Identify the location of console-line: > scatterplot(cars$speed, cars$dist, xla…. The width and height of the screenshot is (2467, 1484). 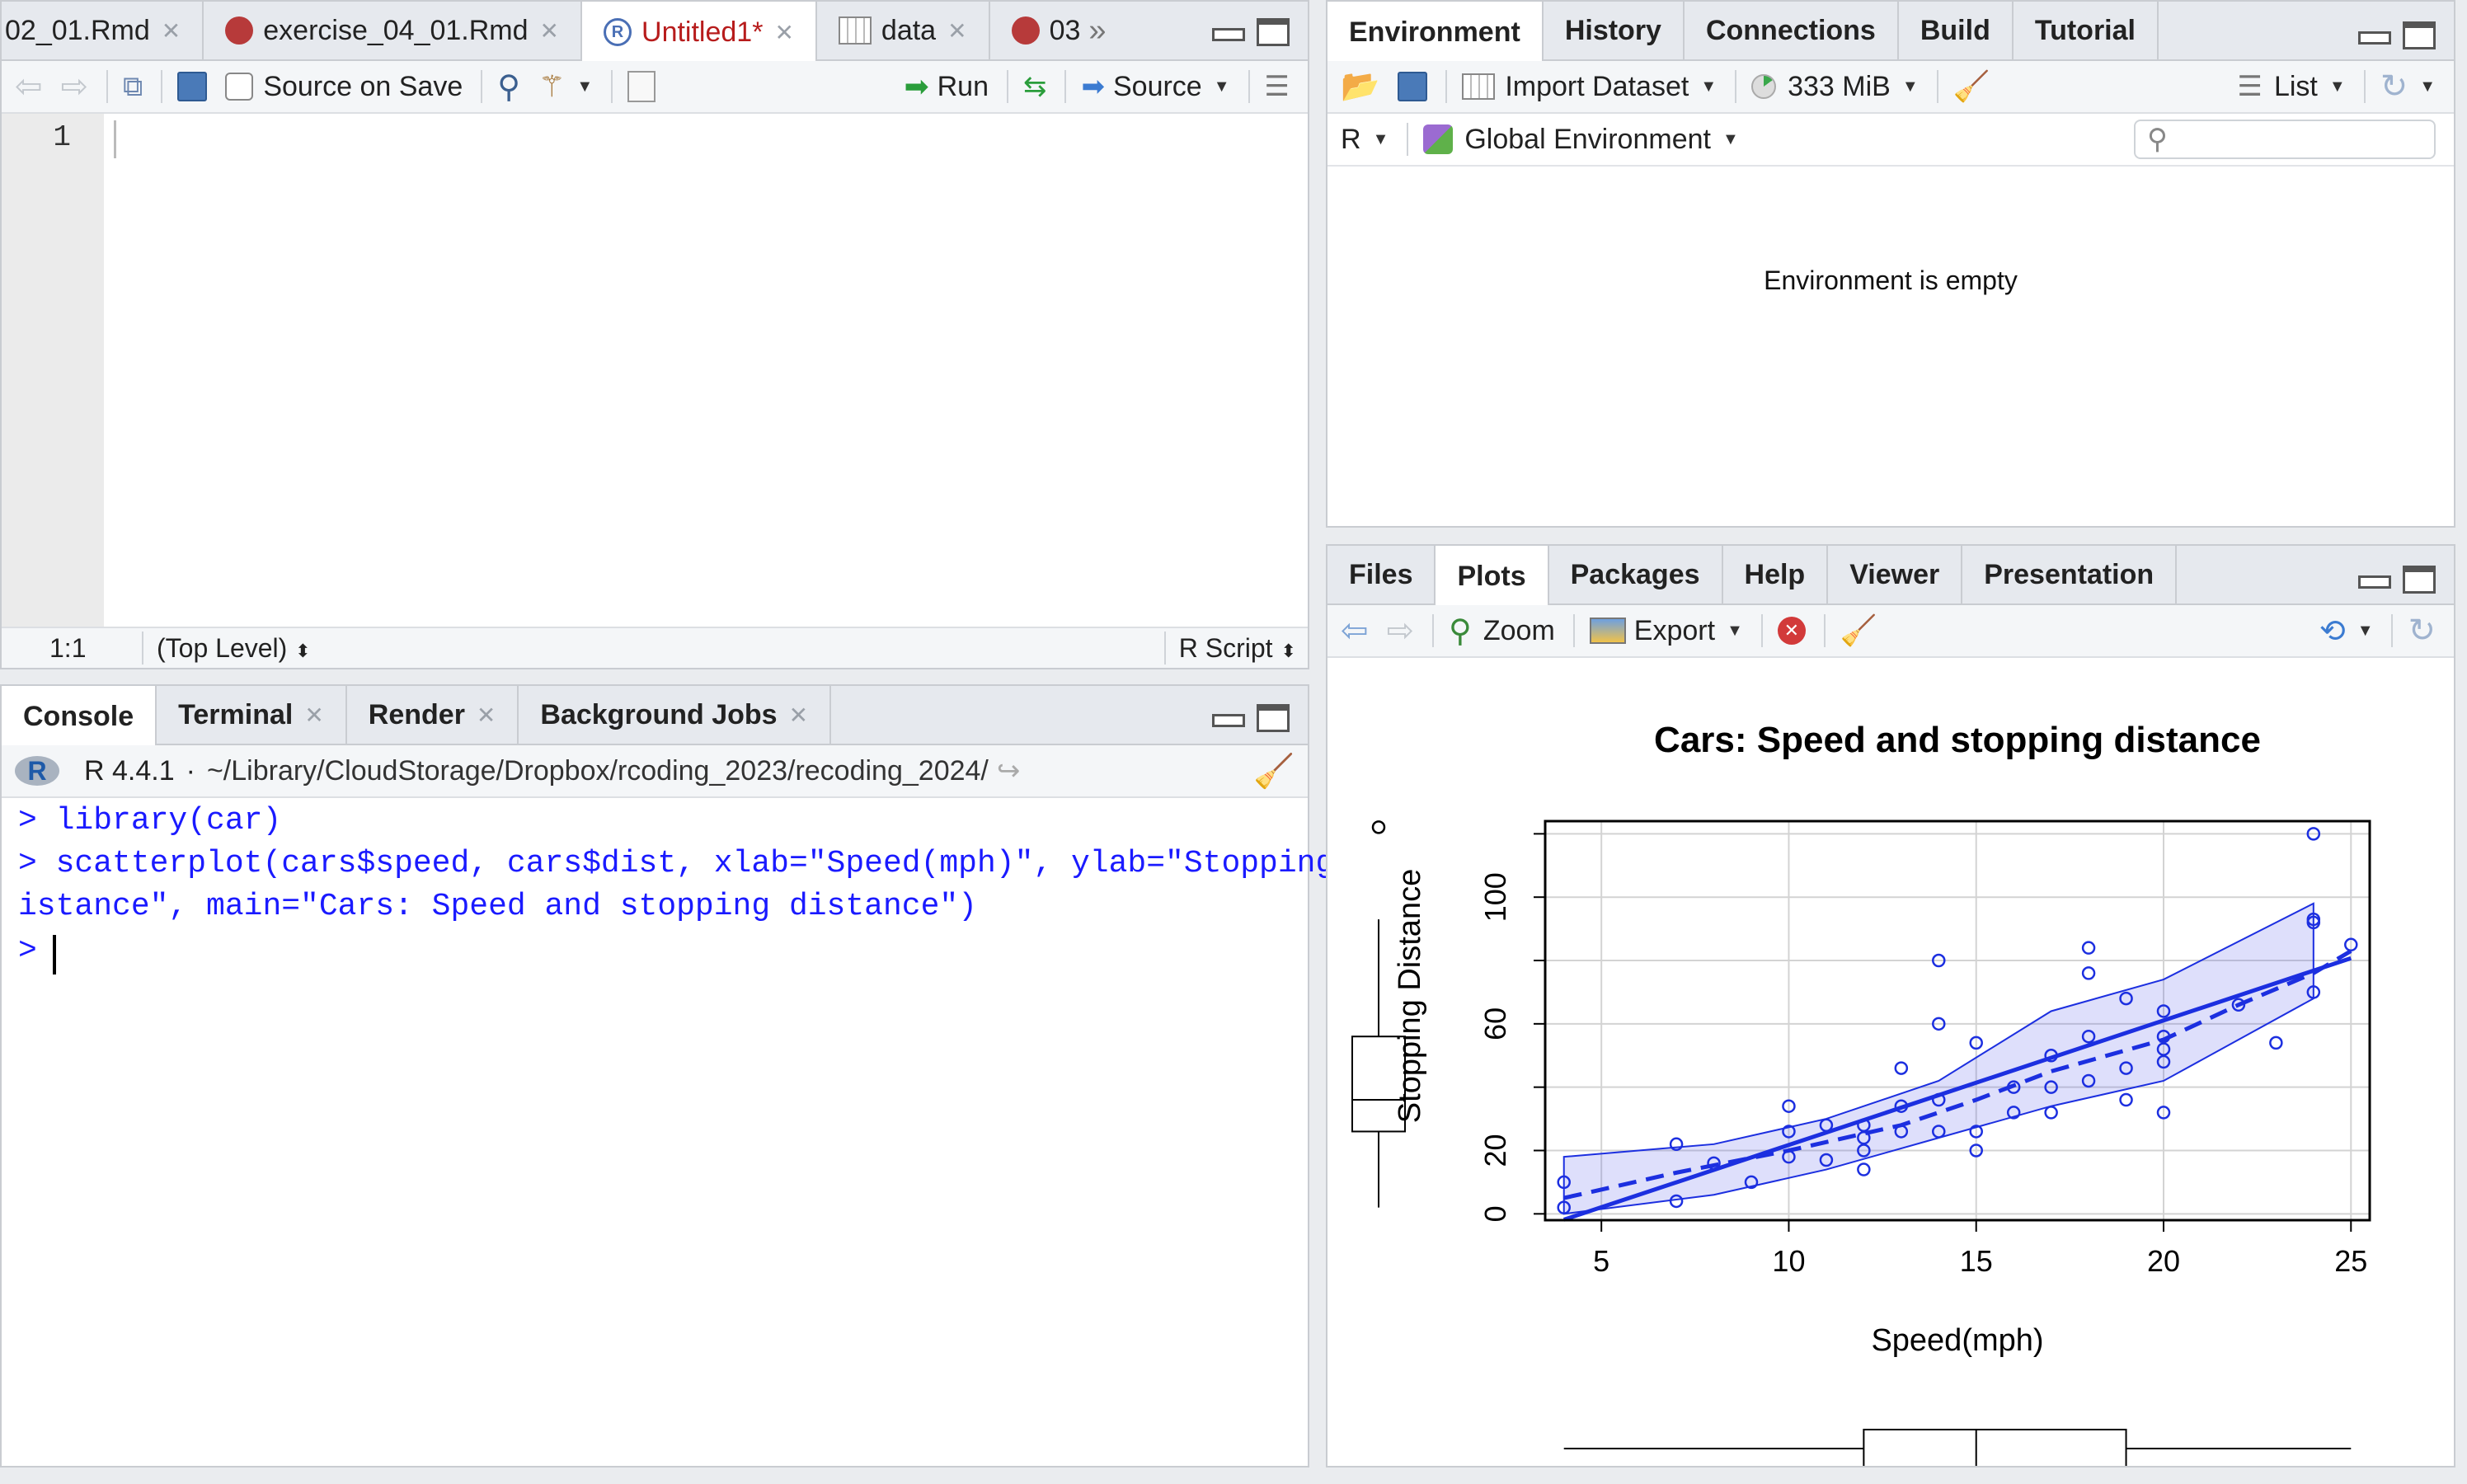
(695, 863).